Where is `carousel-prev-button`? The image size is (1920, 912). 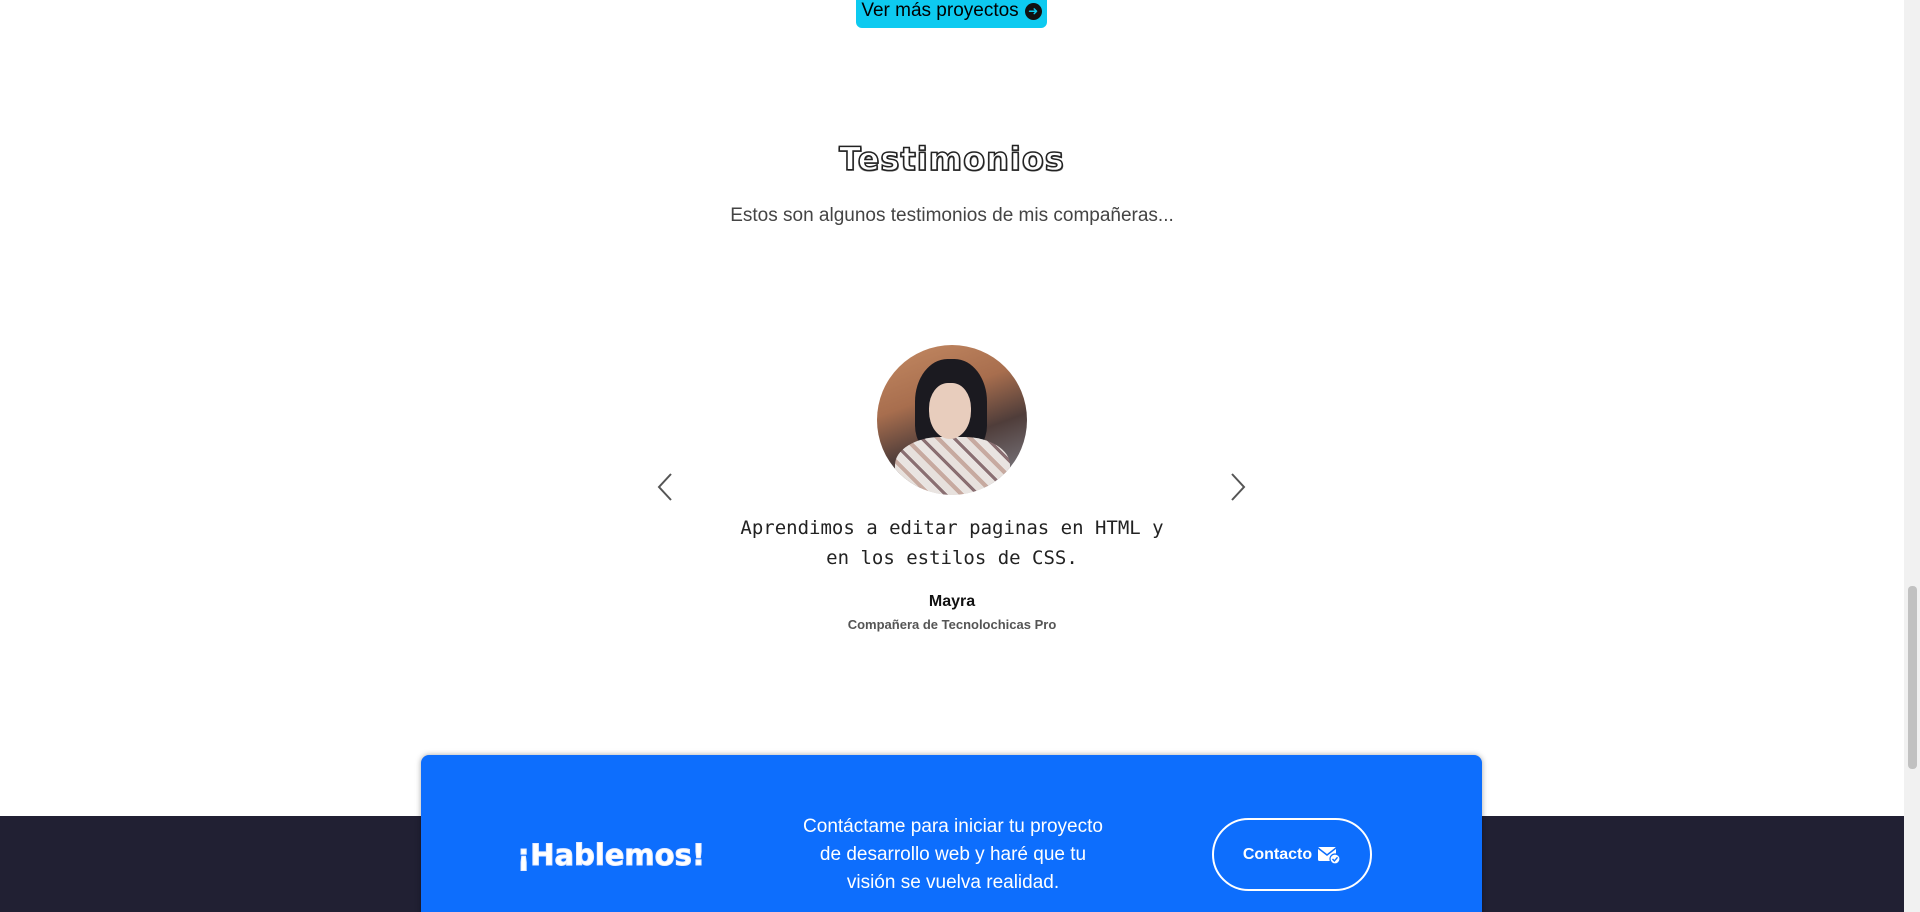 carousel-prev-button is located at coordinates (666, 487).